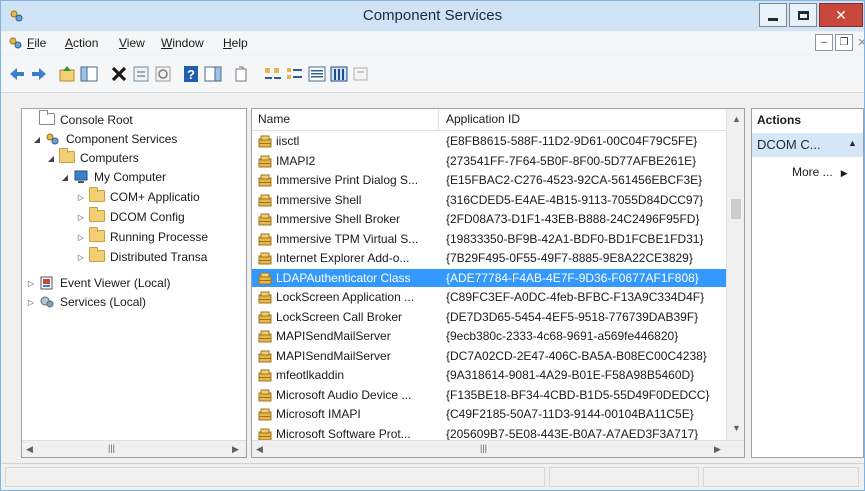 Image resolution: width=865 pixels, height=491 pixels. Describe the element at coordinates (132, 43) in the screenshot. I see `menu-view: View` at that location.